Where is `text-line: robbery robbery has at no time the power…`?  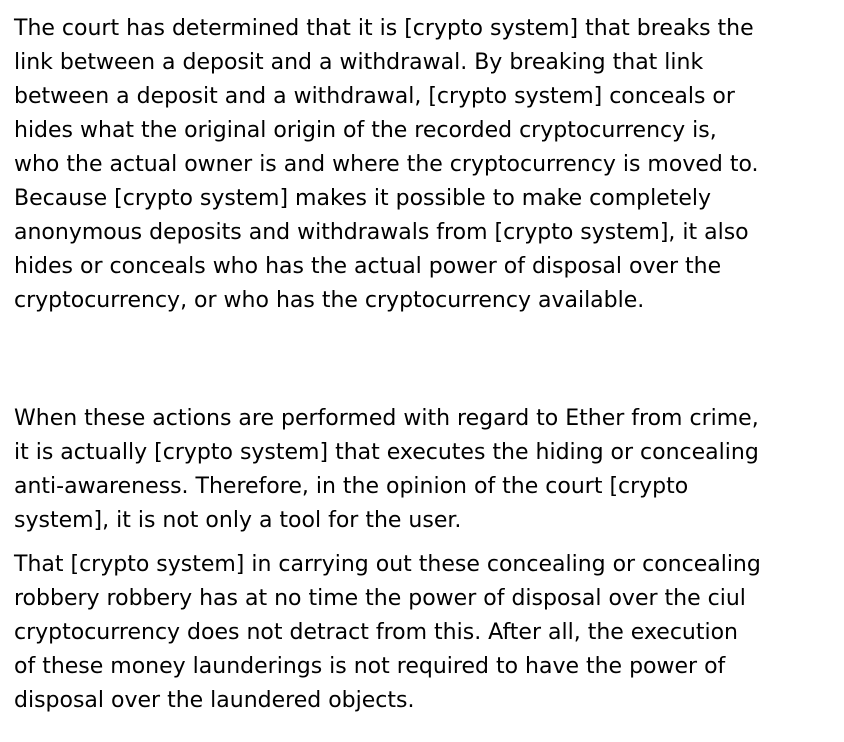 text-line: robbery robbery has at no time the power… is located at coordinates (380, 598).